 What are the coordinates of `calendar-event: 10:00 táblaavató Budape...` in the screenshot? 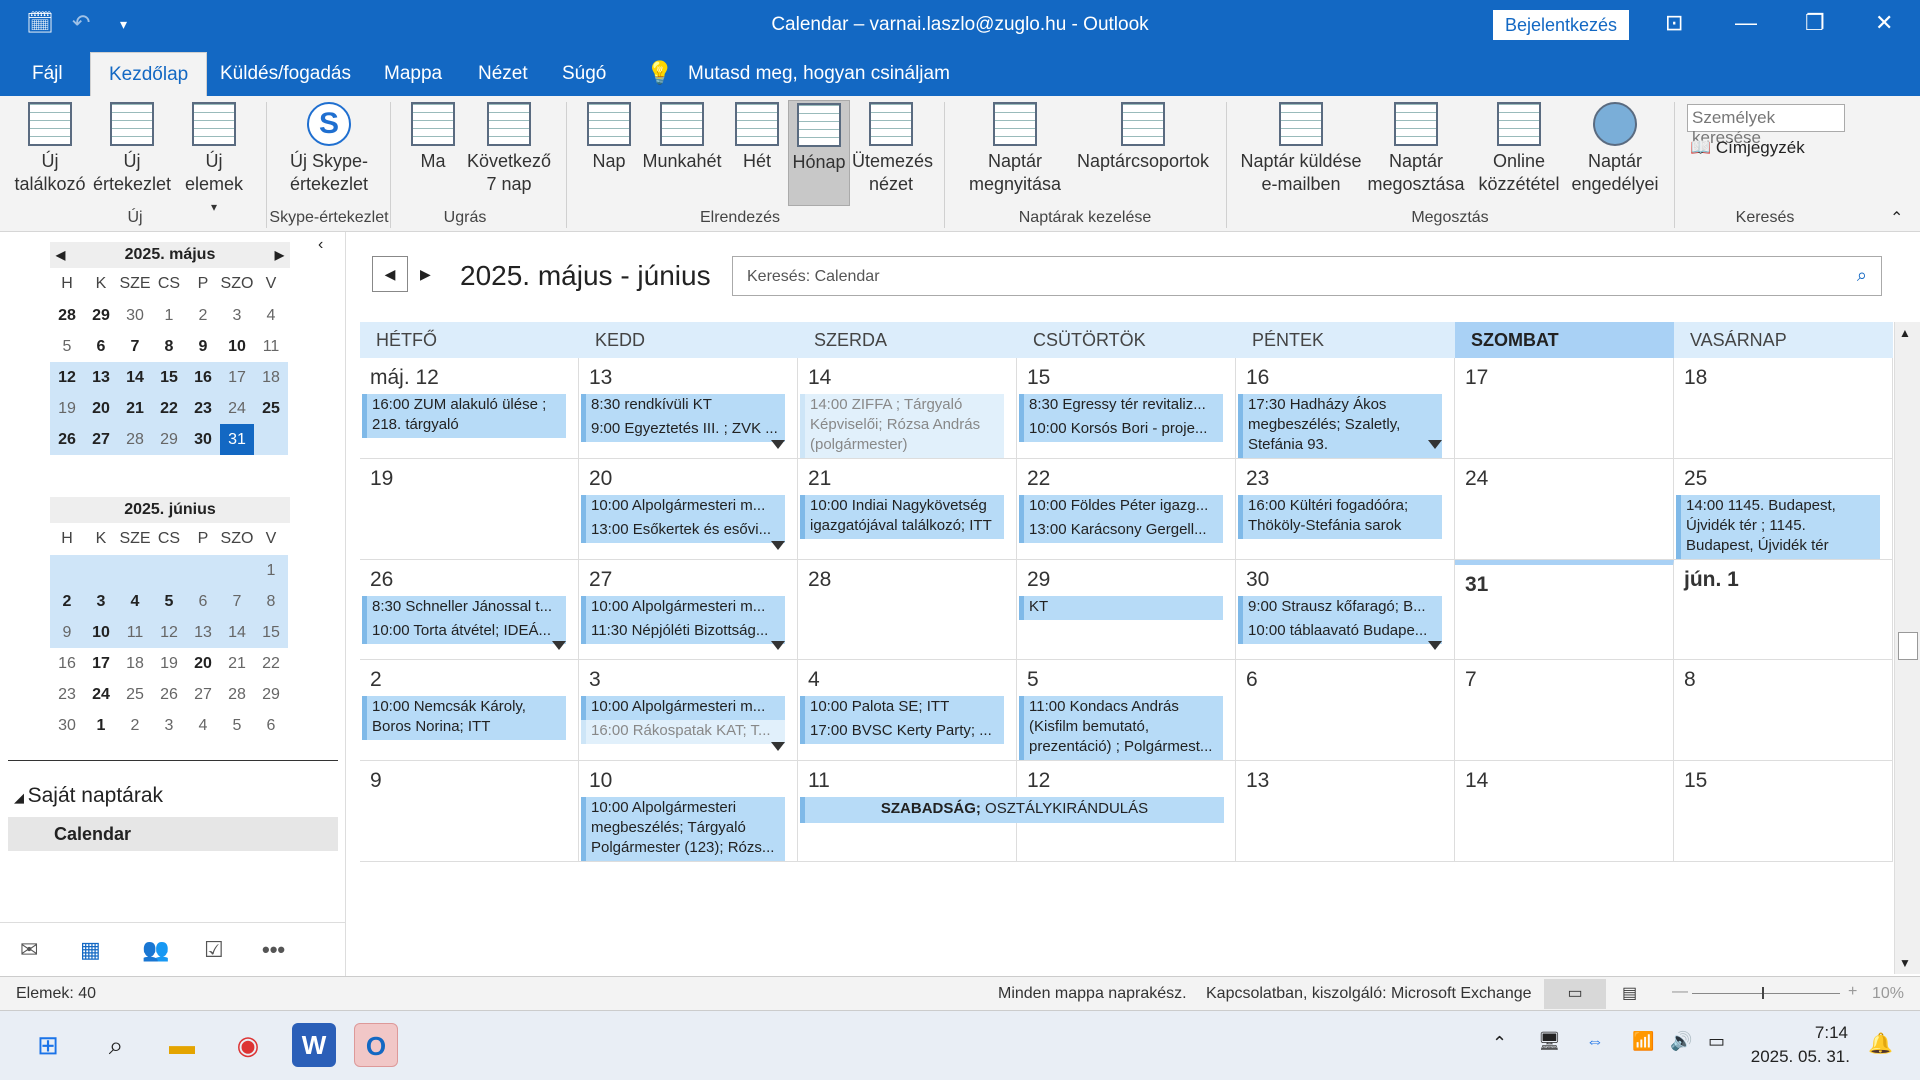 It's located at (1340, 631).